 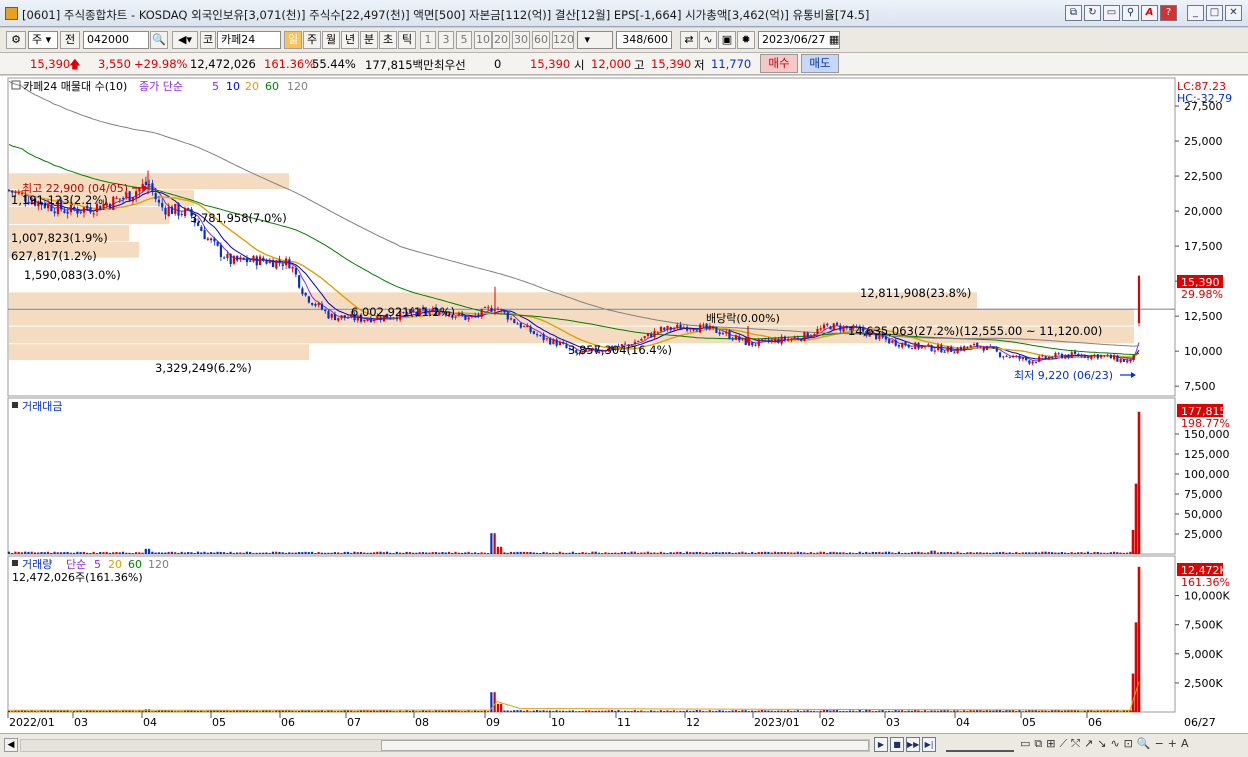 I want to click on minus-icon: −, so click(x=1159, y=744).